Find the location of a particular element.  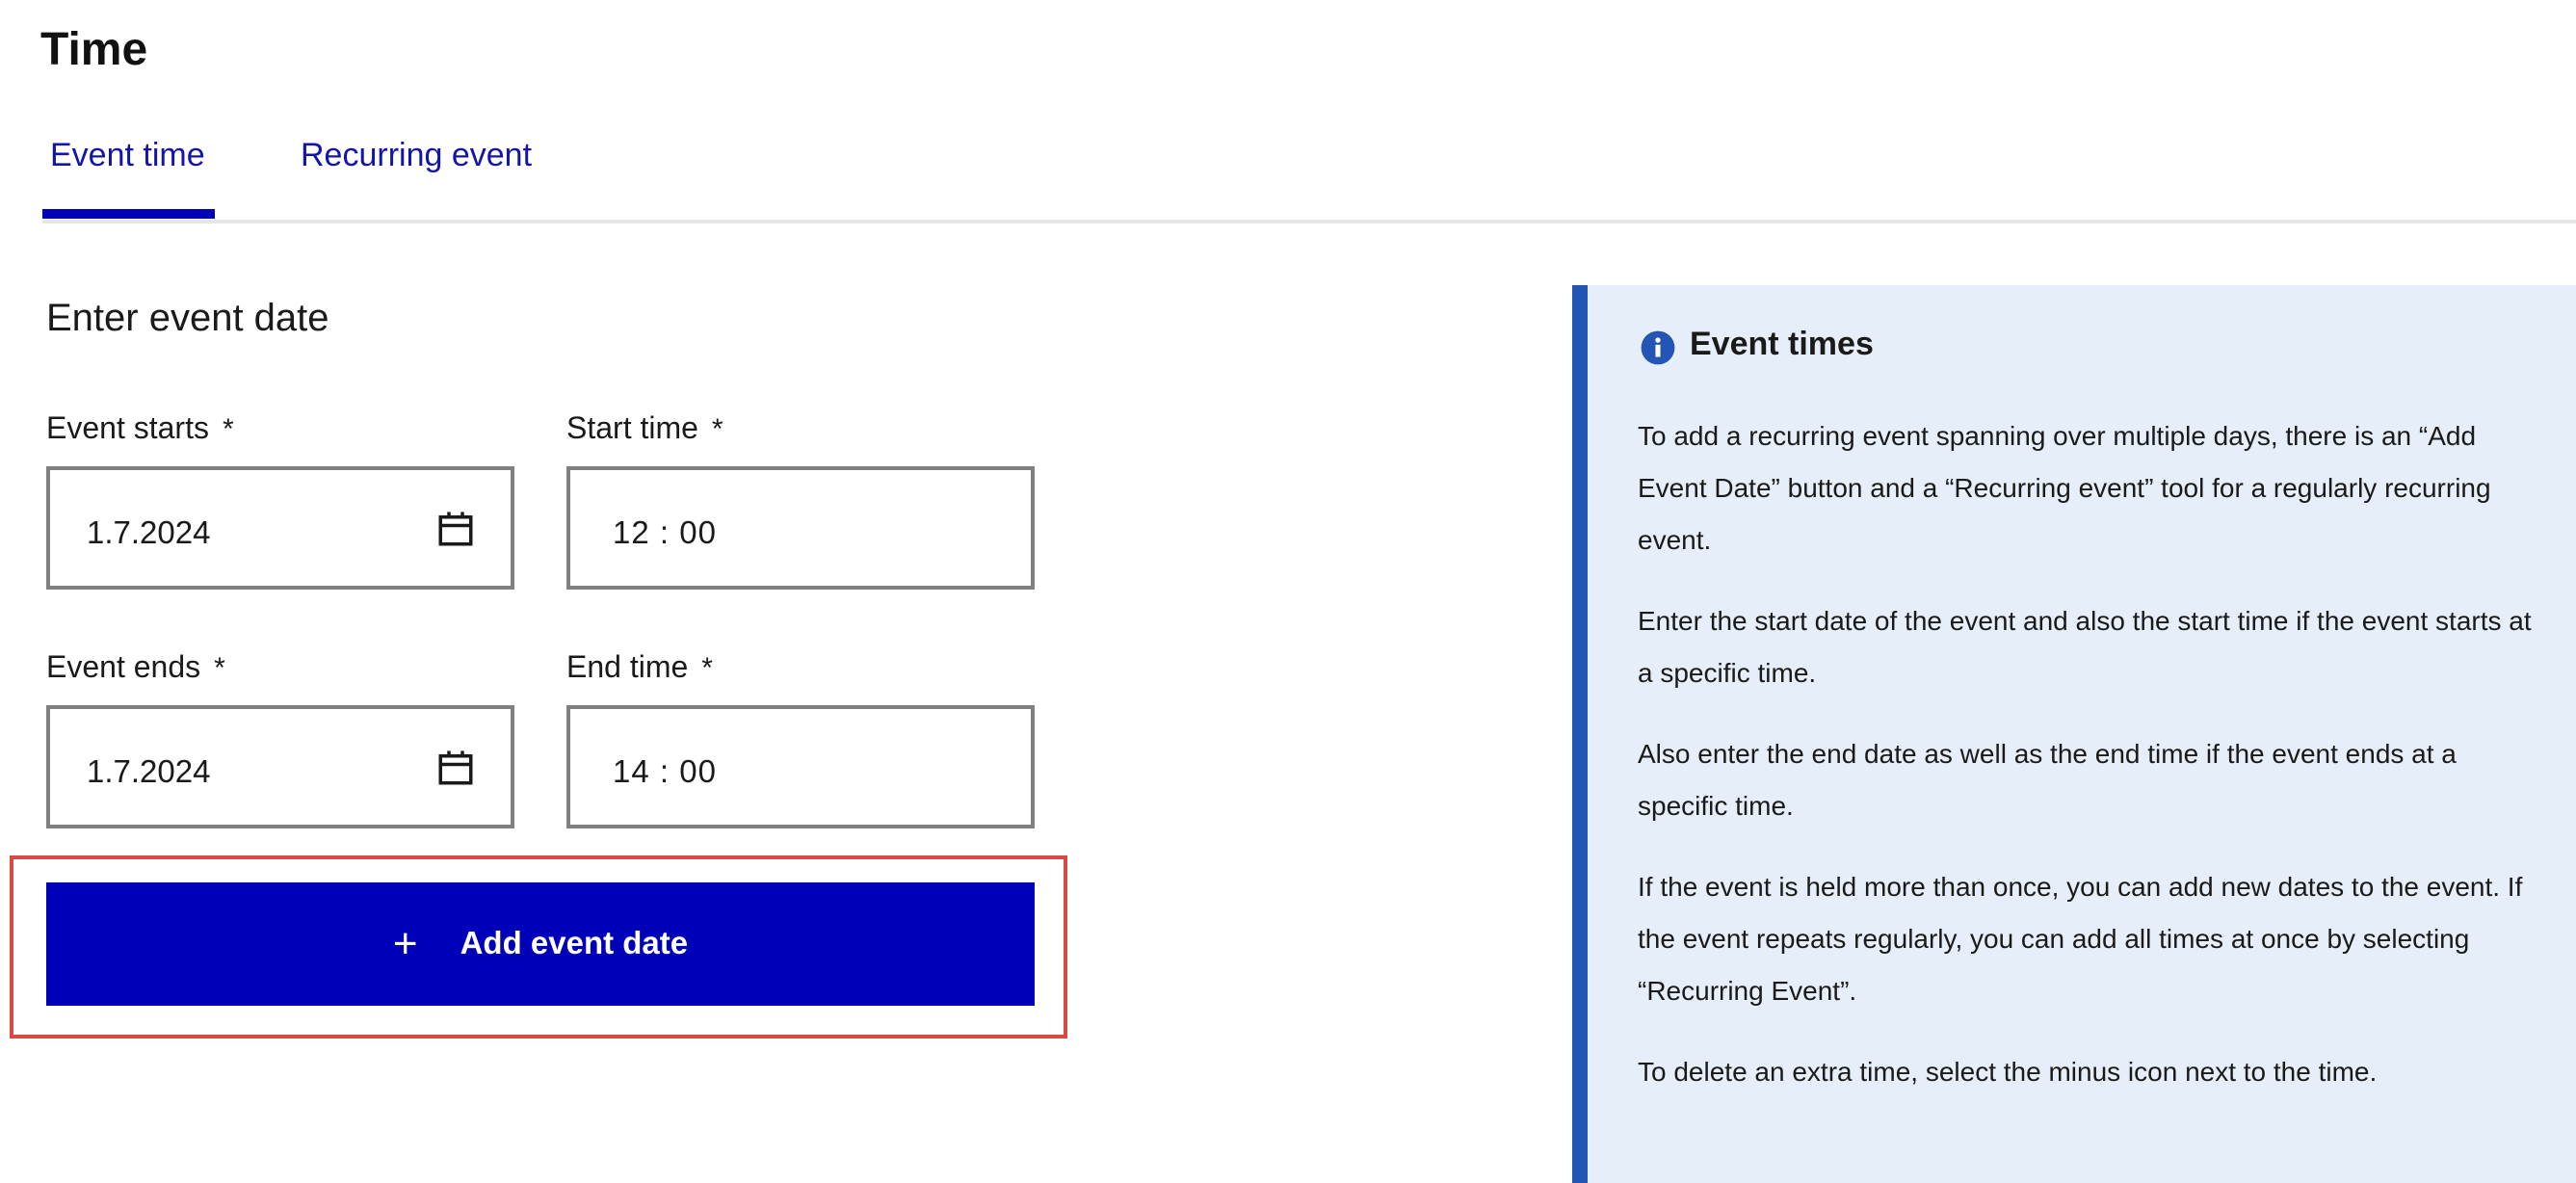

start-time-label: Start time * is located at coordinates (645, 428).